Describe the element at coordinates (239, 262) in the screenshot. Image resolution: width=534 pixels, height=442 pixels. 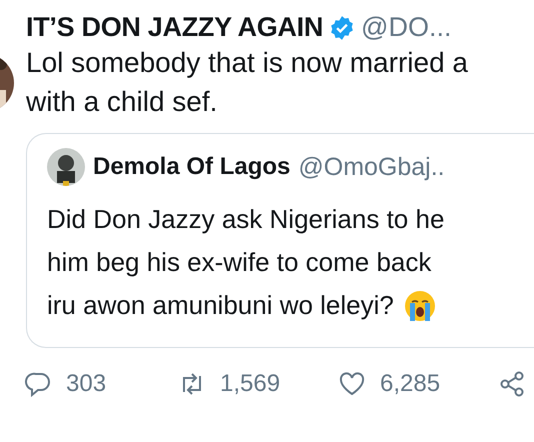
I see `quoted-tweet-text: him beg his ex-wife to come back` at that location.